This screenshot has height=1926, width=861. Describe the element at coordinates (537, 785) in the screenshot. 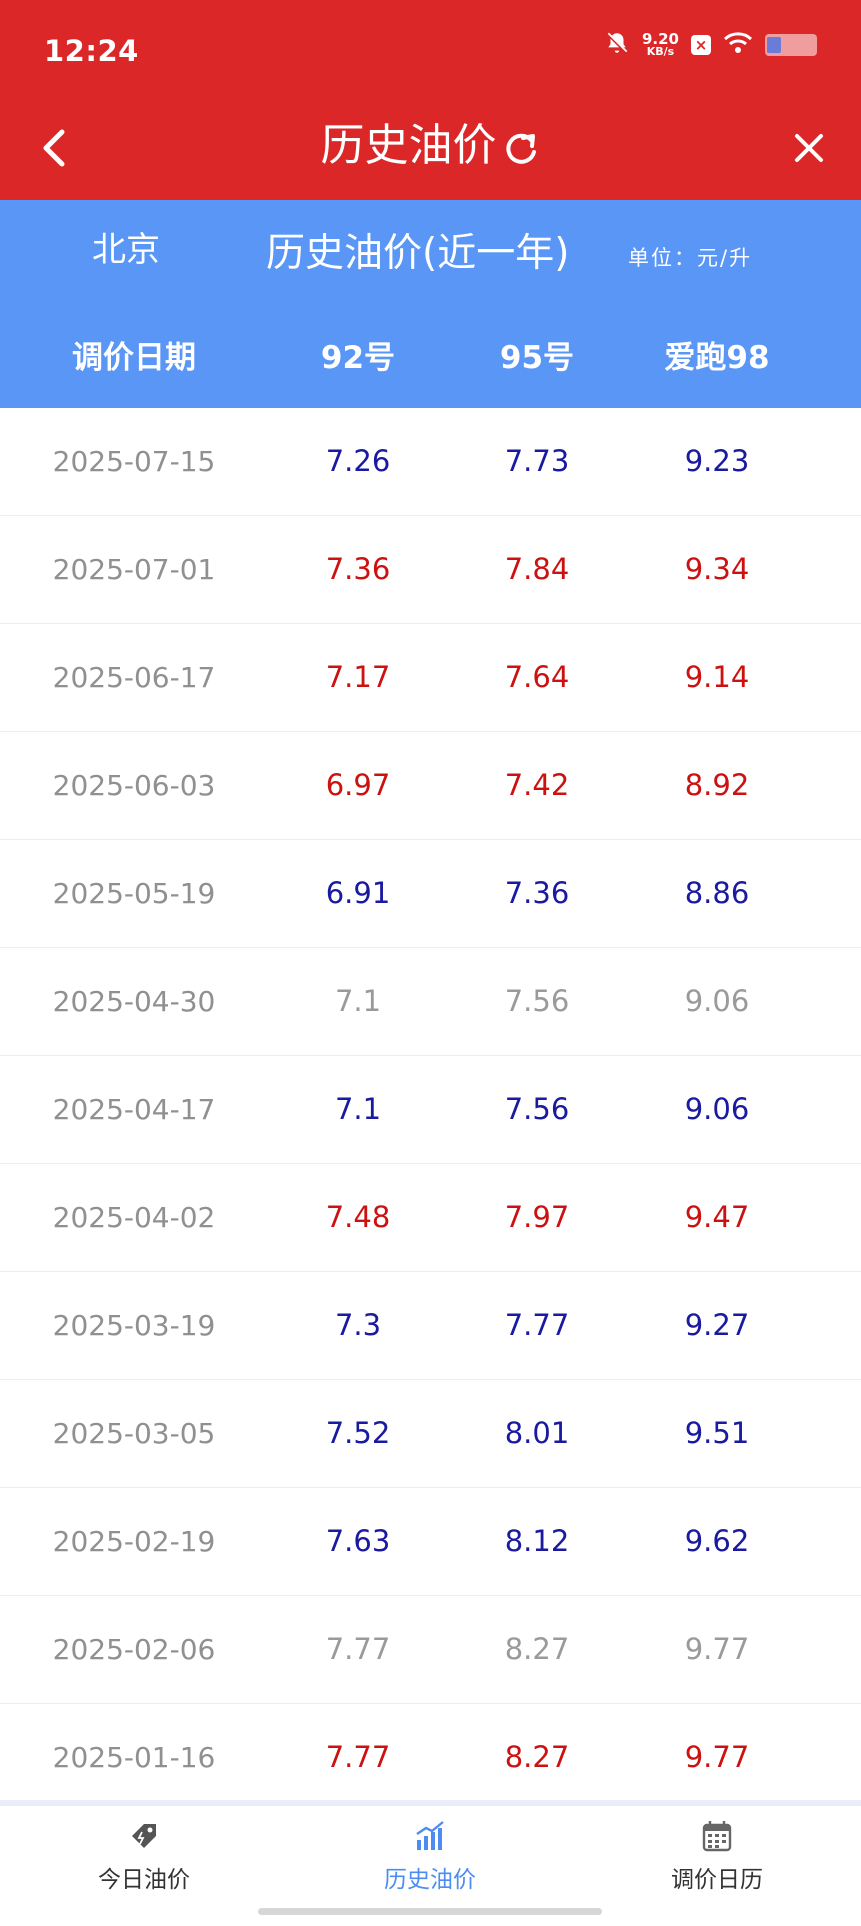

I see `cell-95: 7.42` at that location.